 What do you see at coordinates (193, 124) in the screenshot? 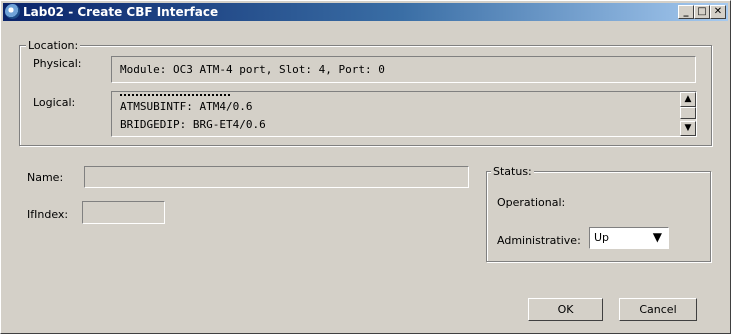
I see `logical-line: BRIDGEDIP: BRG-ET4/0.6` at bounding box center [193, 124].